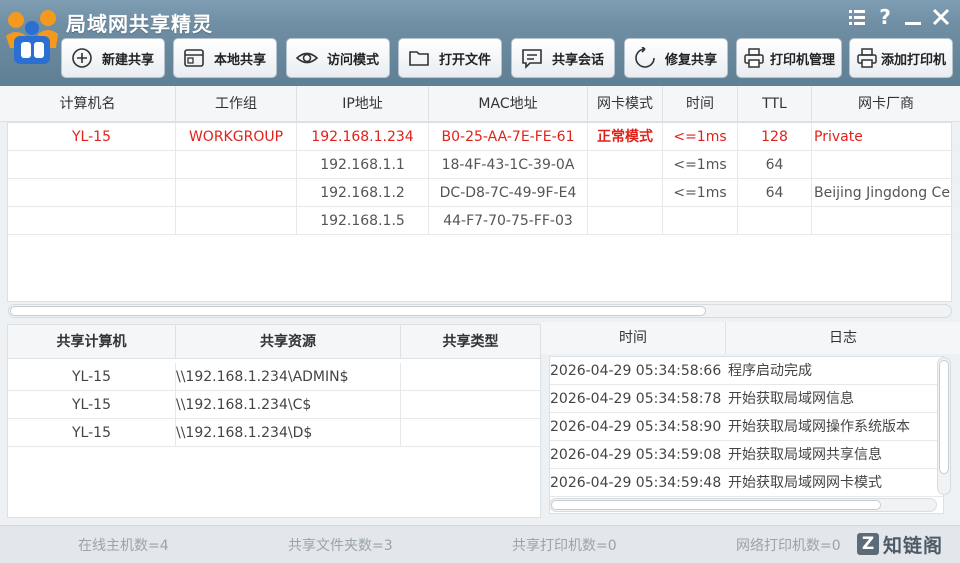 The height and width of the screenshot is (563, 960). Describe the element at coordinates (508, 137) in the screenshot. I see `cell-mac: B0-25-AA-7E-FE-61` at that location.